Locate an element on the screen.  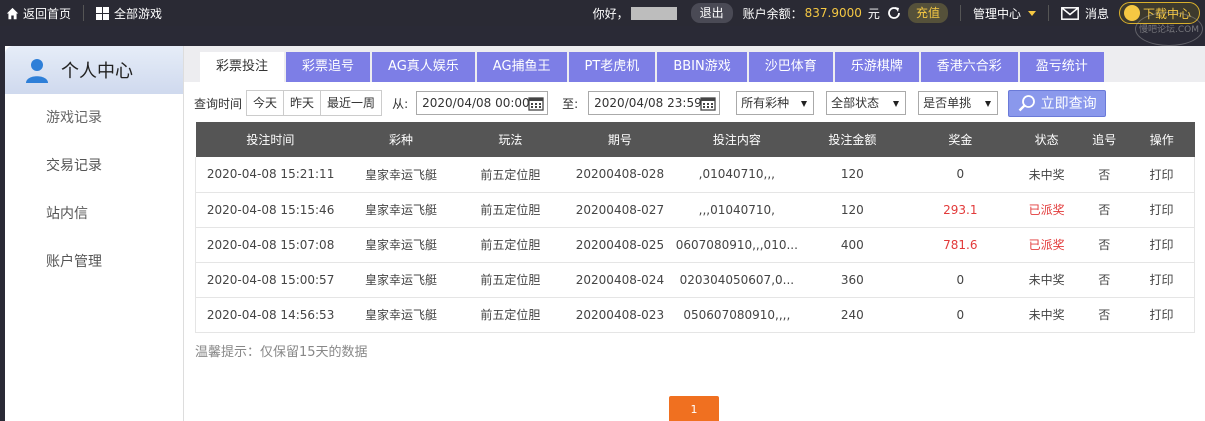
all-games-link: 全部游戏 is located at coordinates (129, 13).